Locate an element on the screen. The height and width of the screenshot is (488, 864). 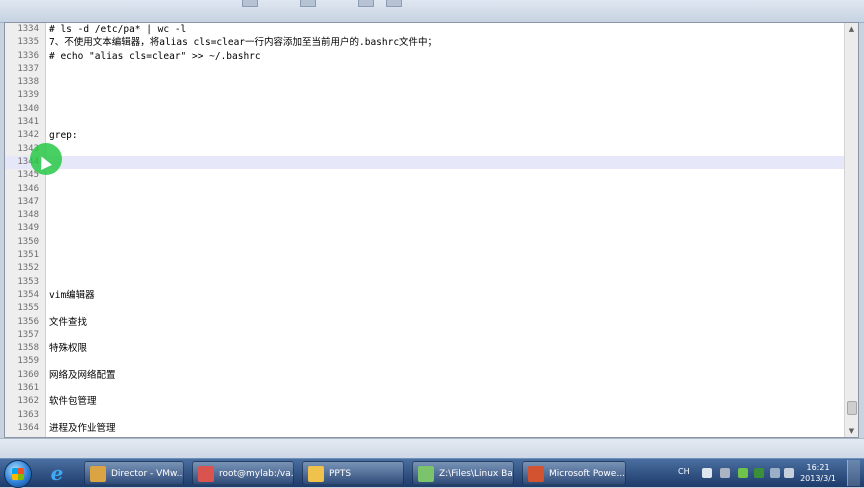
editor-line: 1352 is located at coordinates (424, 268).